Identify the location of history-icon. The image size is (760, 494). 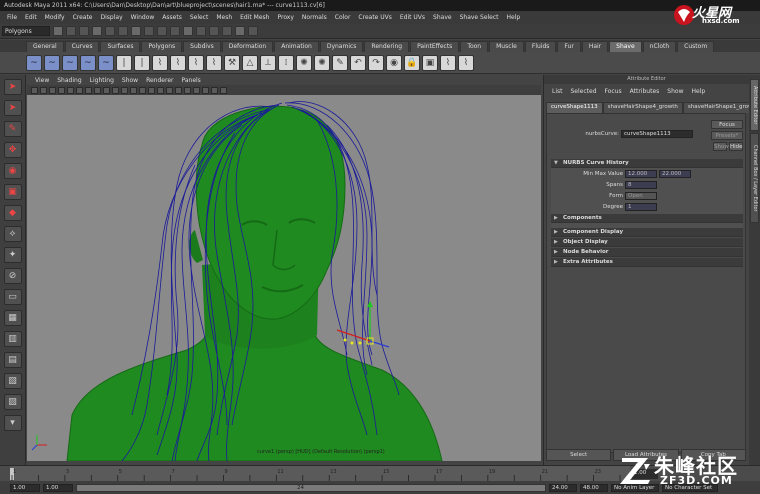
(188, 31).